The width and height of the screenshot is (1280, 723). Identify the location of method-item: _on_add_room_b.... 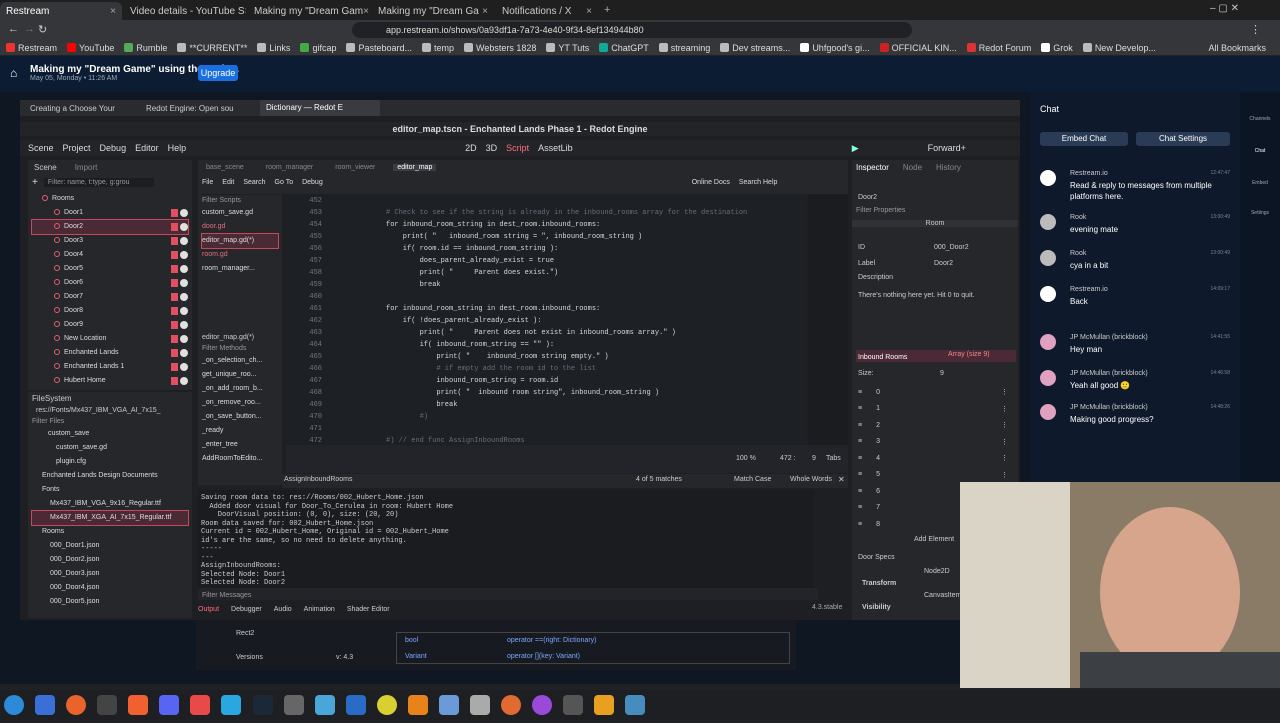
(240, 389).